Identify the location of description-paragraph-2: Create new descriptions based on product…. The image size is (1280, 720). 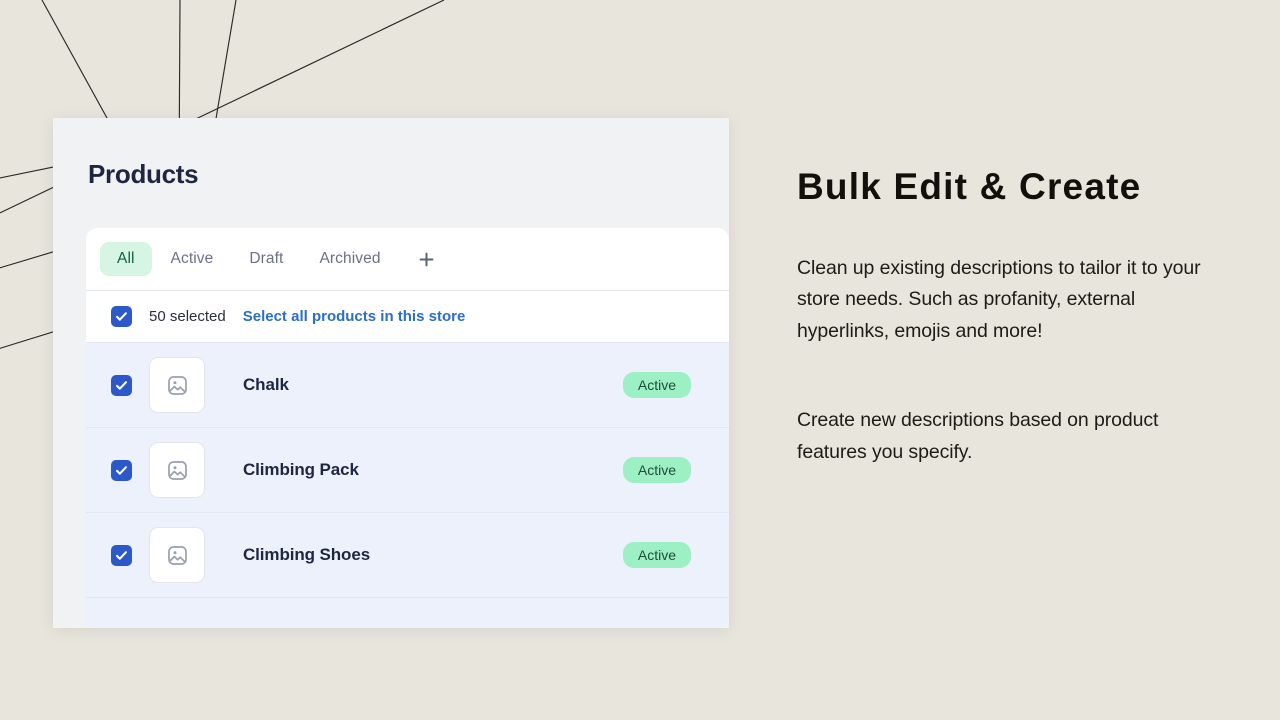
(978, 435).